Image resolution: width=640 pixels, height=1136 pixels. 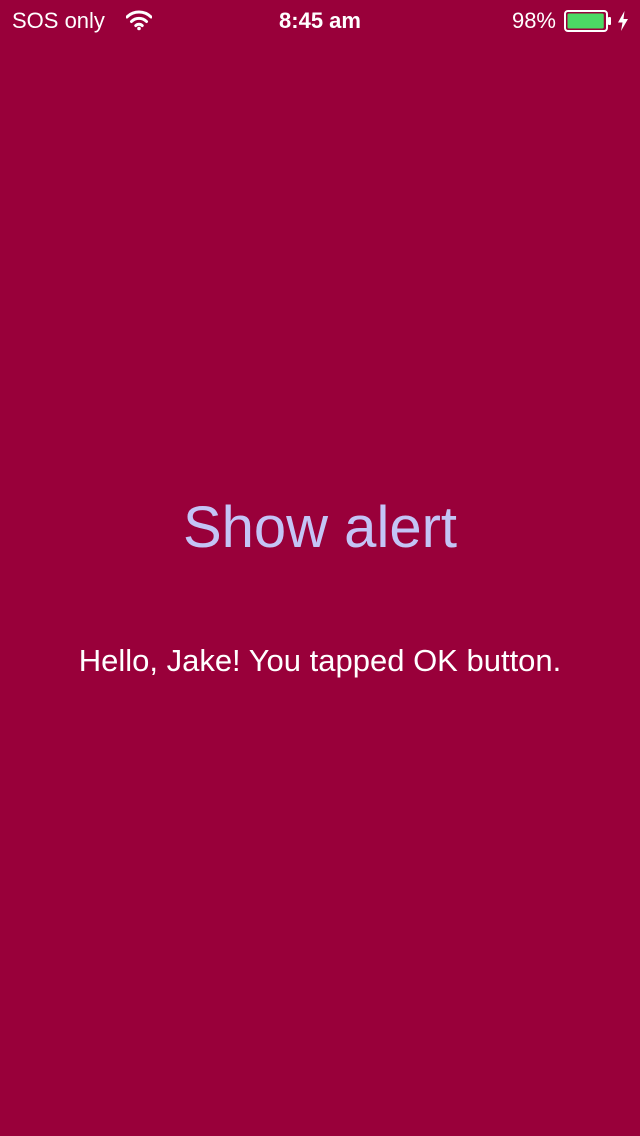 What do you see at coordinates (320, 660) in the screenshot?
I see `result-message: Hello, Jake! You tapped OK button.` at bounding box center [320, 660].